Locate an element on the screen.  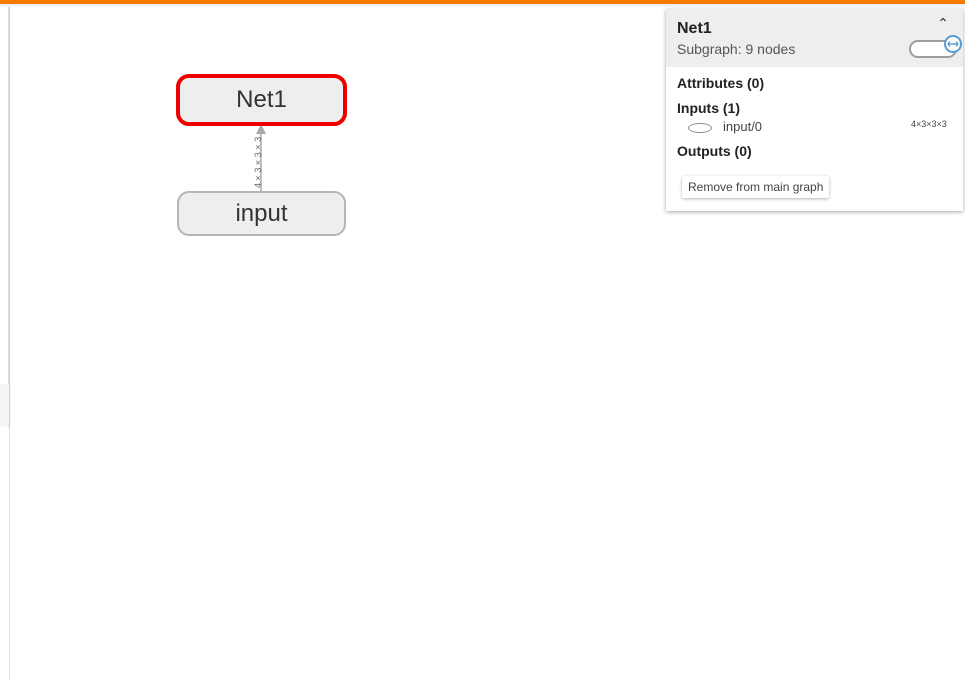
node-net1: Net1 is located at coordinates (261, 100).